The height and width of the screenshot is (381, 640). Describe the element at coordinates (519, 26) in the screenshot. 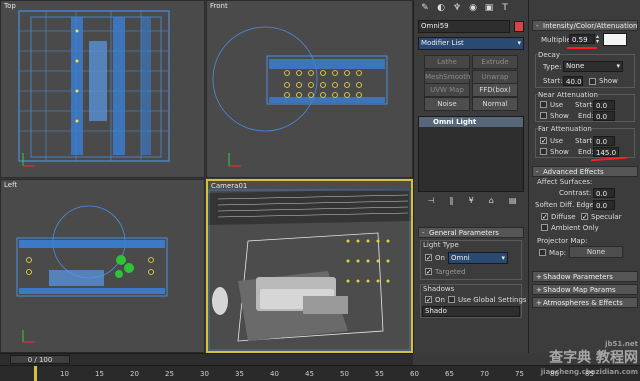

I see `object-color-swatch` at that location.